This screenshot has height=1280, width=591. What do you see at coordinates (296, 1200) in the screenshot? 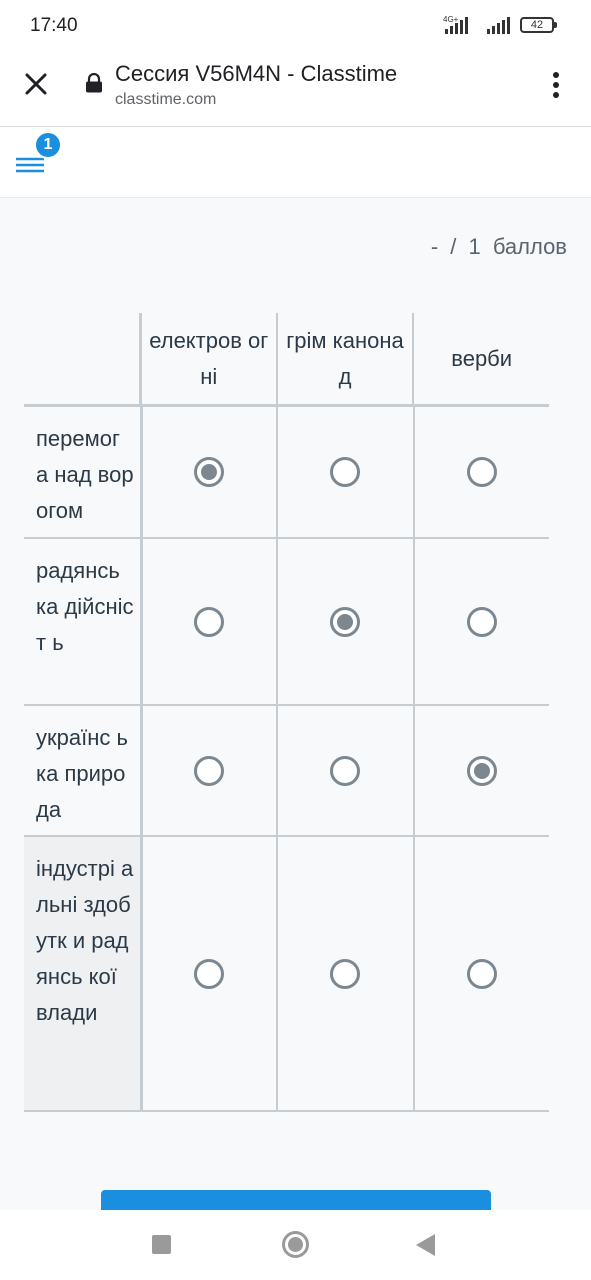
I see `submit-button` at bounding box center [296, 1200].